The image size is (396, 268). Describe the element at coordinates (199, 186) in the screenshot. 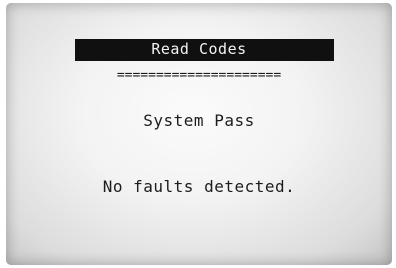

I see `result-message: No faults detected.` at that location.